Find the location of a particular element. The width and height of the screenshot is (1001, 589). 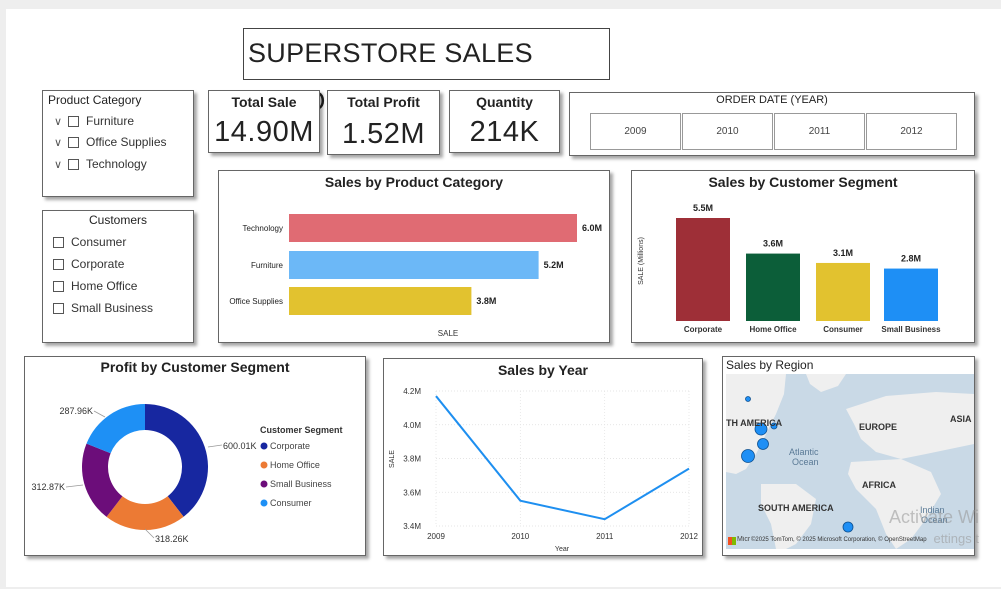

data-label: 3.1M is located at coordinates (843, 253).